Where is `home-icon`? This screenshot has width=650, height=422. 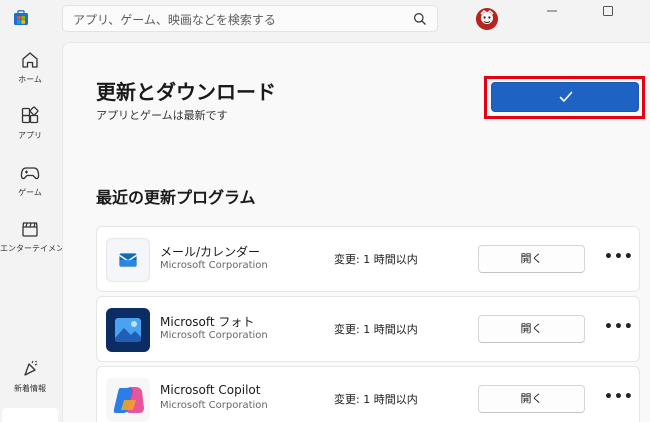 home-icon is located at coordinates (30, 60).